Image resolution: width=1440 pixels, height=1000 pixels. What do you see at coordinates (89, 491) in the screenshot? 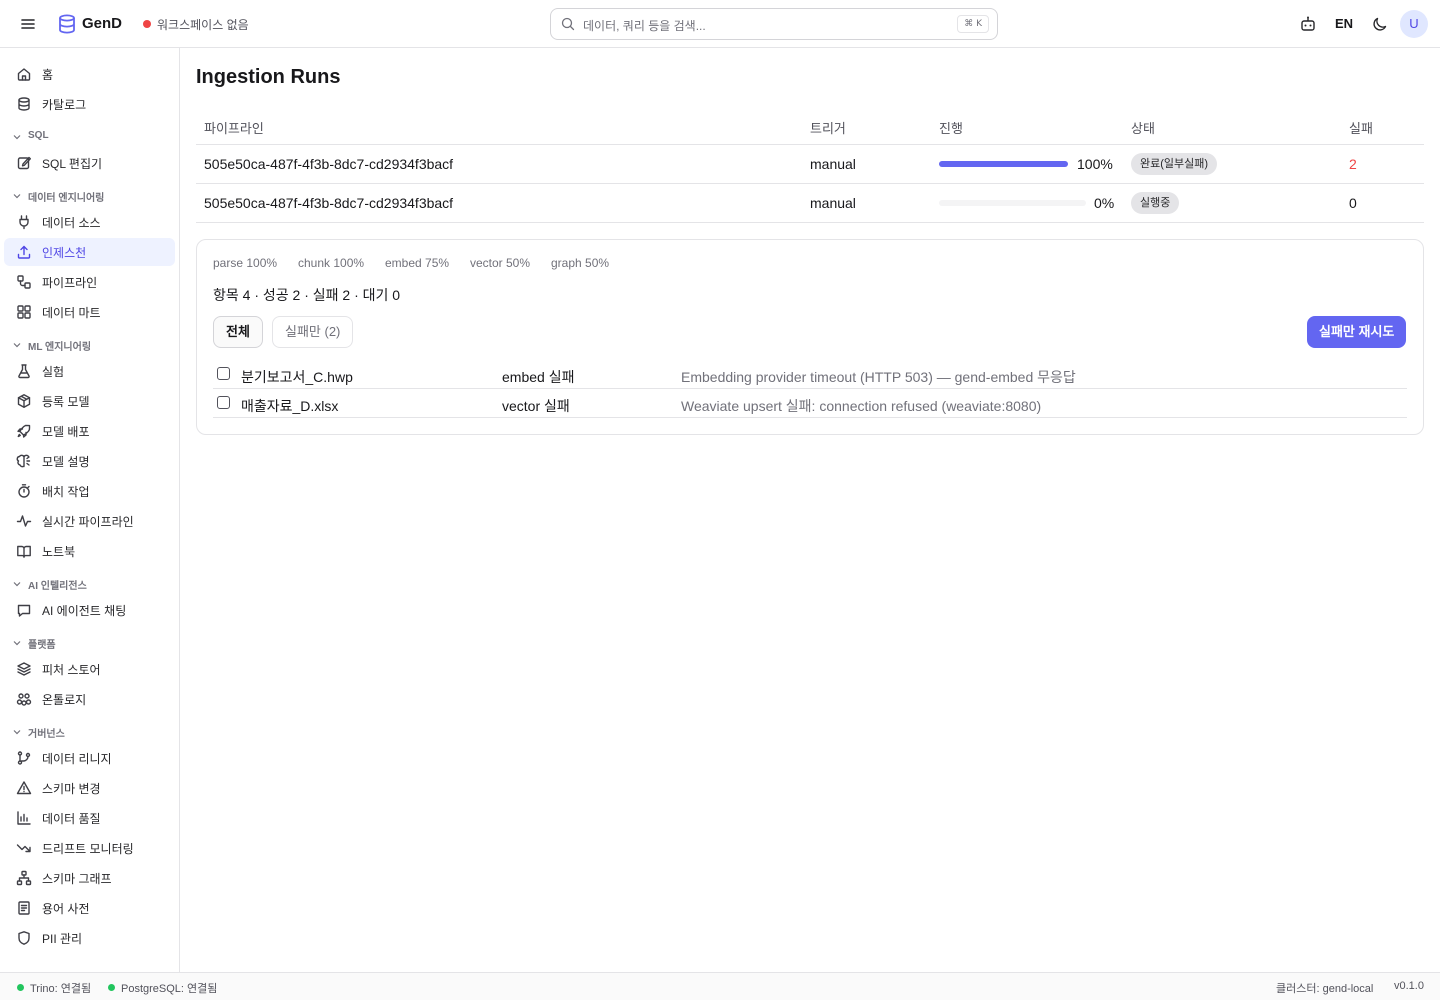
I see `sidebar-item-timer: 배치 작업` at bounding box center [89, 491].